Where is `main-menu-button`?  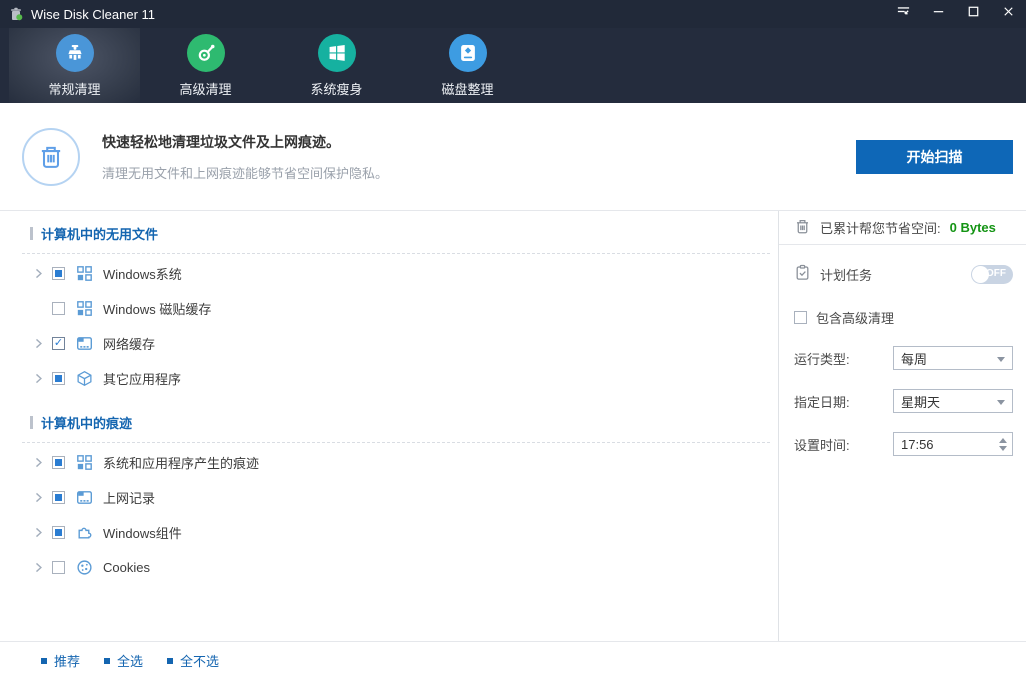 main-menu-button is located at coordinates (903, 14).